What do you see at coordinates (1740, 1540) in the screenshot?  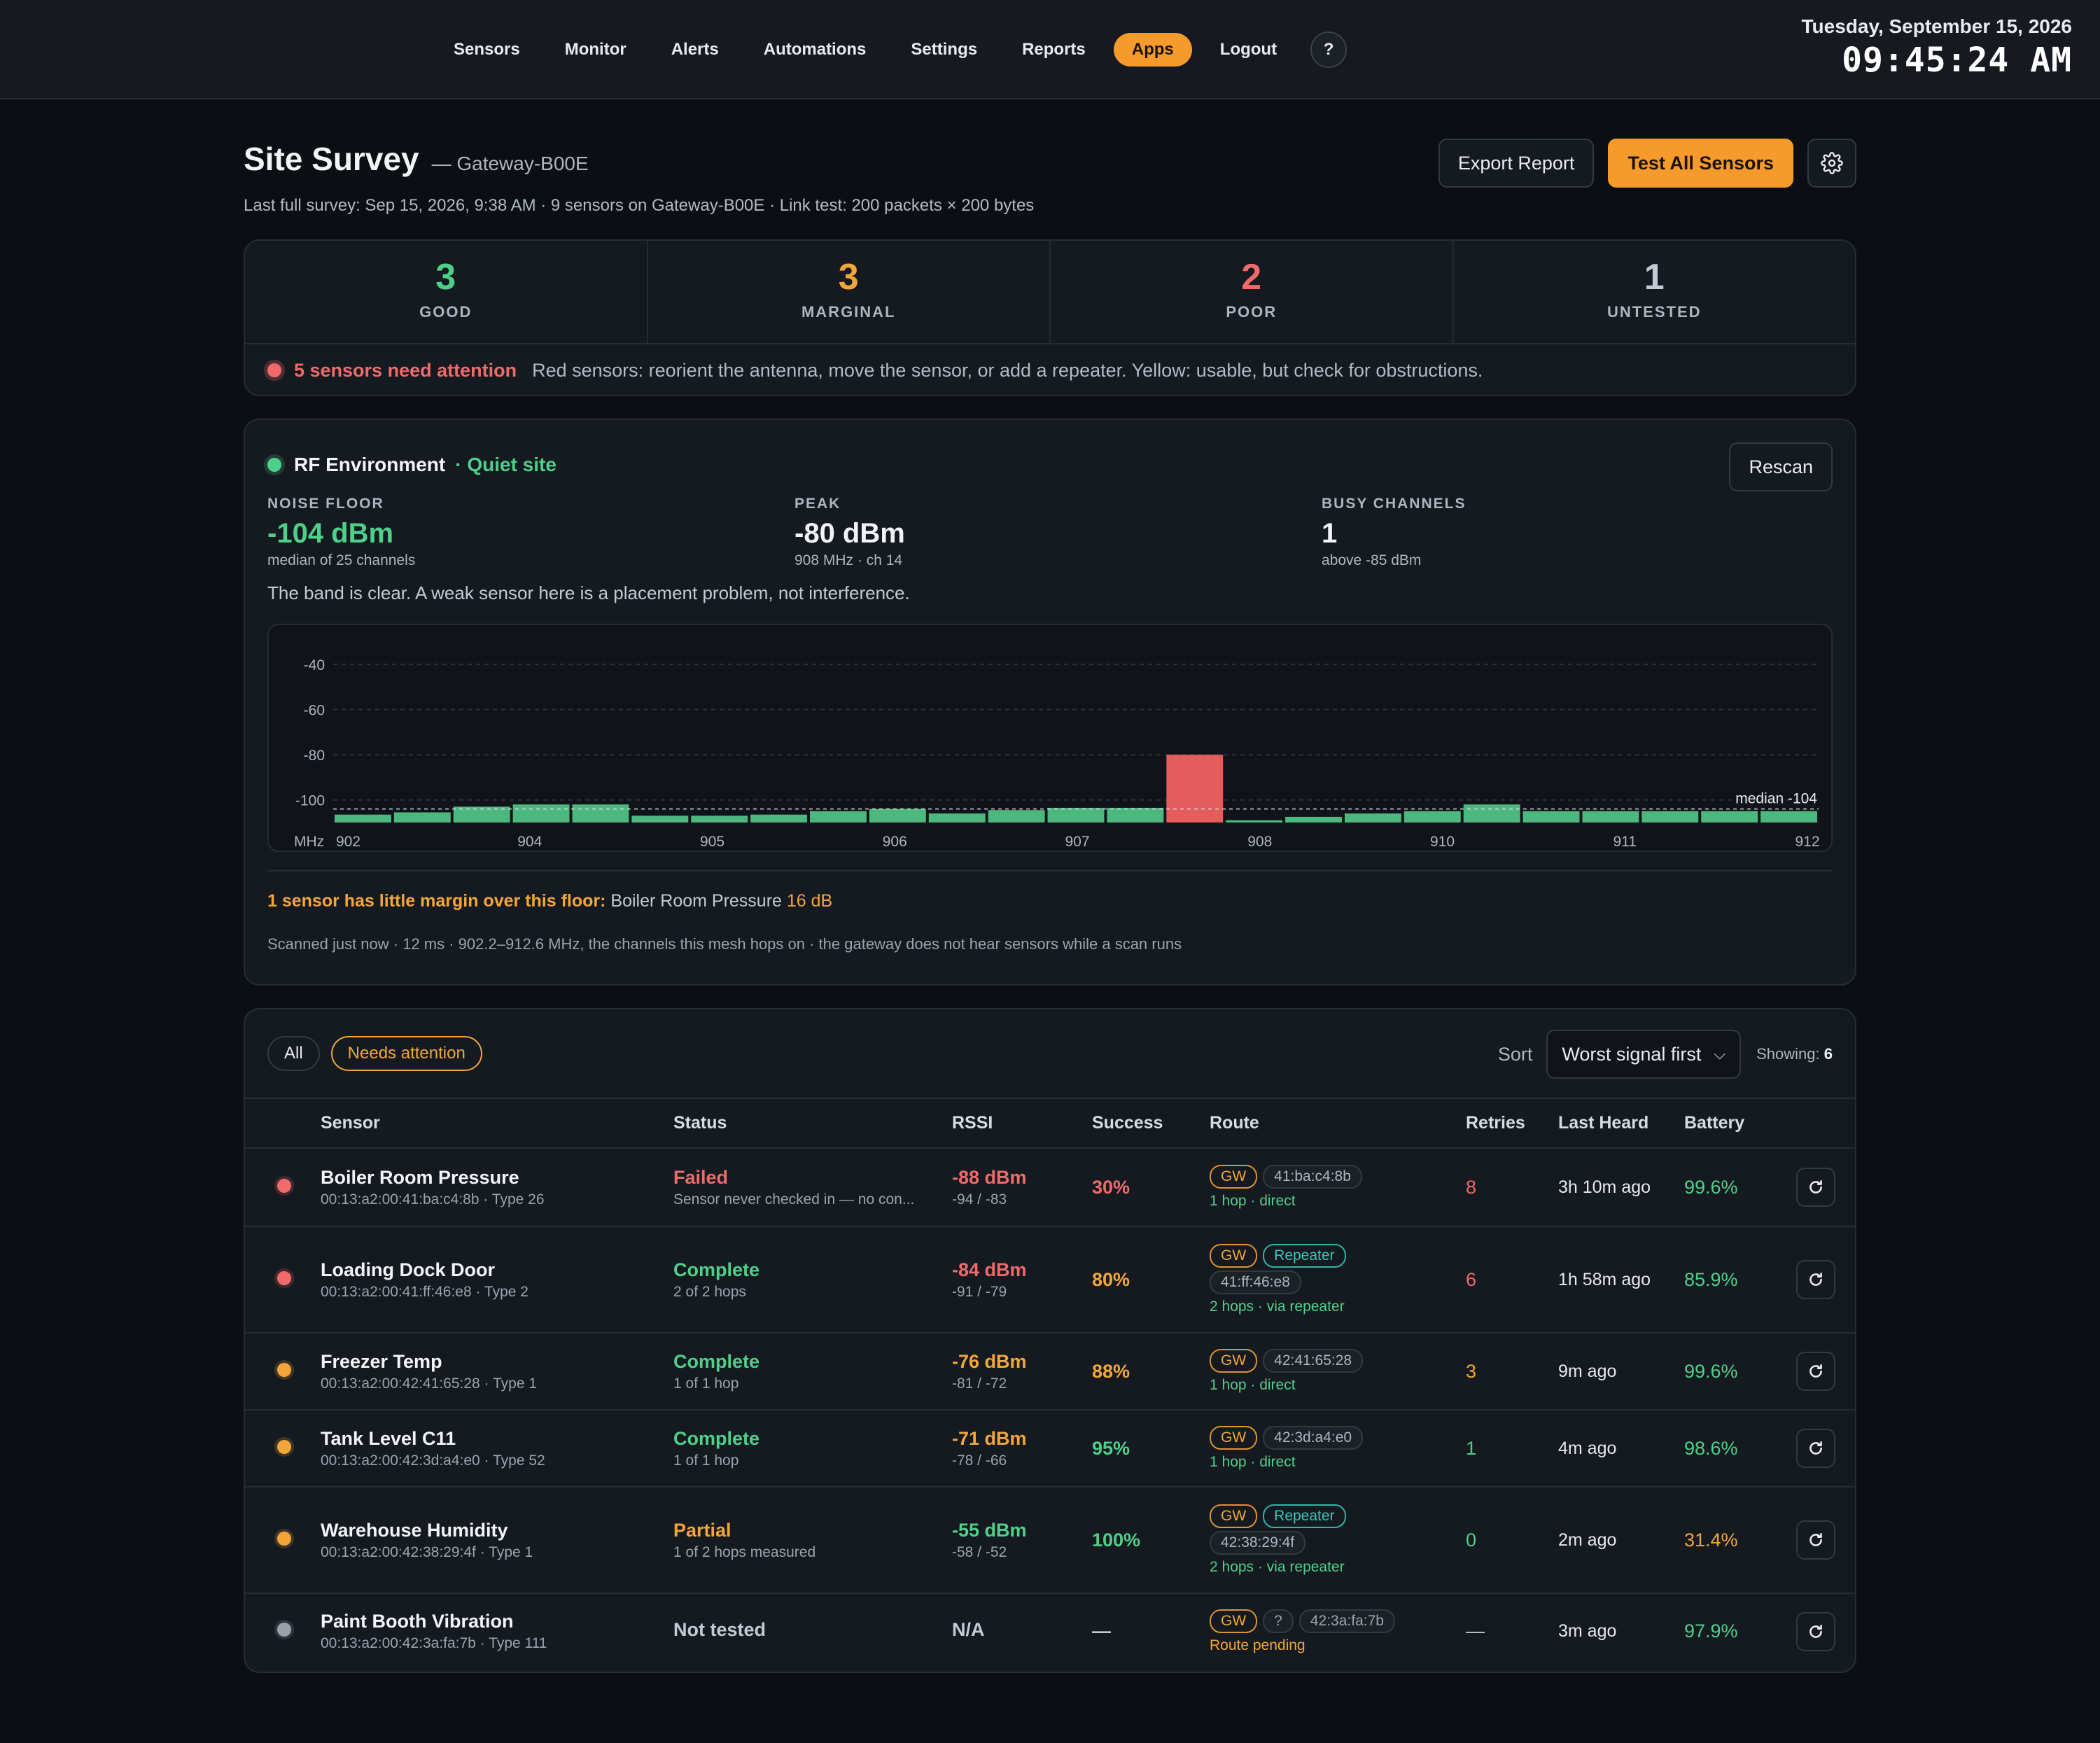 I see `battery-cell: 31.4%` at bounding box center [1740, 1540].